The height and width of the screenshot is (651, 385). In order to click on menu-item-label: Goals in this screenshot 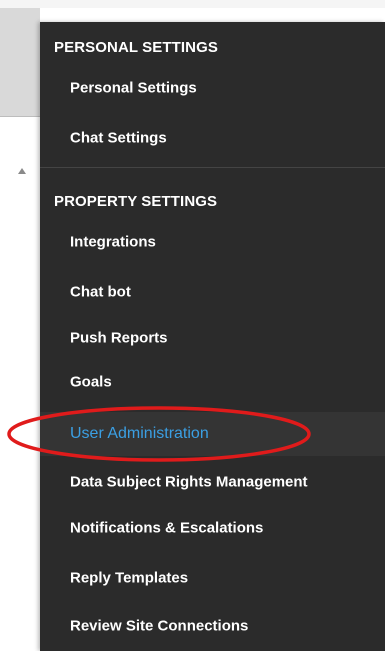, I will do `click(91, 382)`.